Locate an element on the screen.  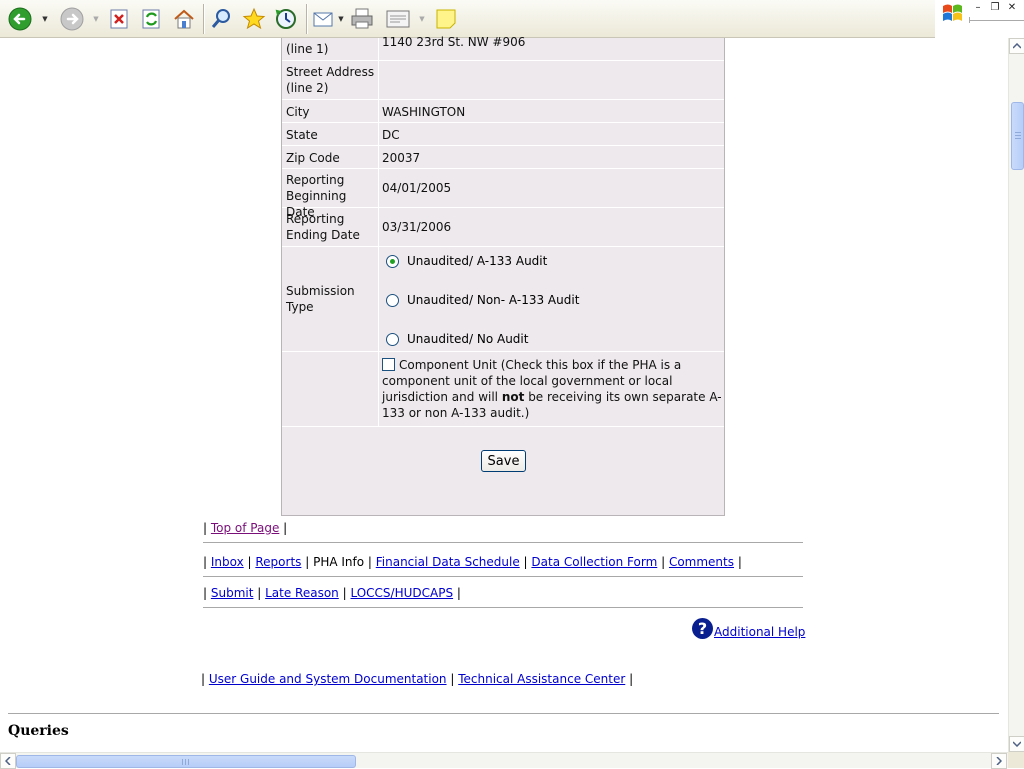
radio-no-audit-button is located at coordinates (392, 339).